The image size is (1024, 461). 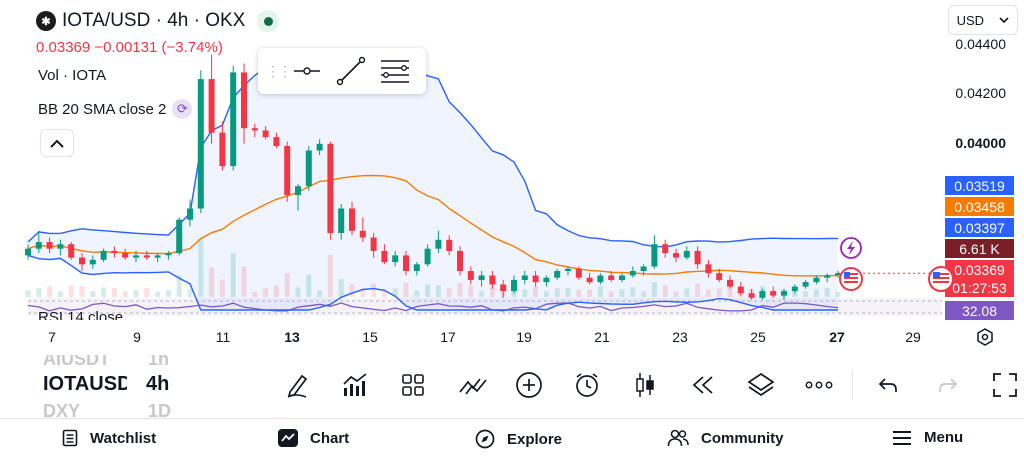 What do you see at coordinates (902, 437) in the screenshot?
I see `menu-icon` at bounding box center [902, 437].